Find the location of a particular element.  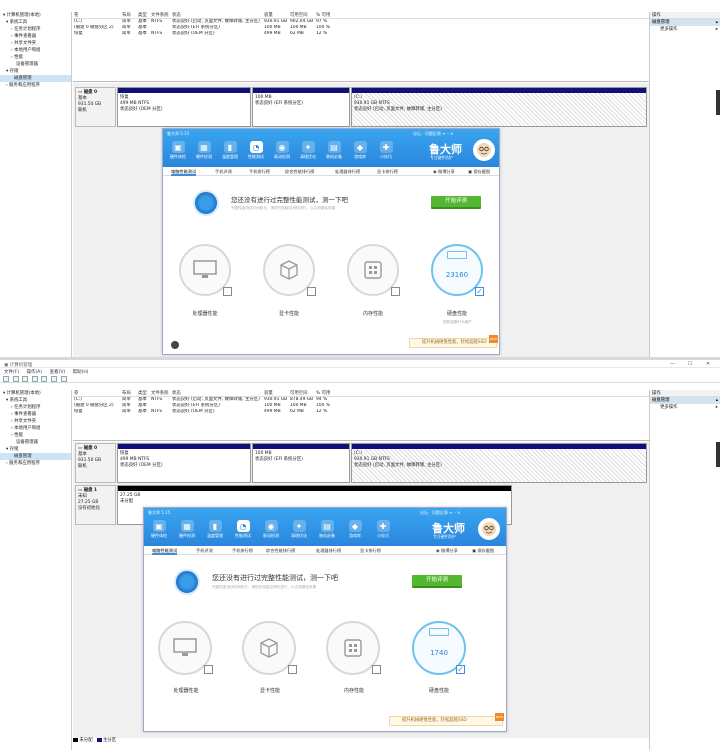

close-window-icon: ✕ is located at coordinates (708, 364).